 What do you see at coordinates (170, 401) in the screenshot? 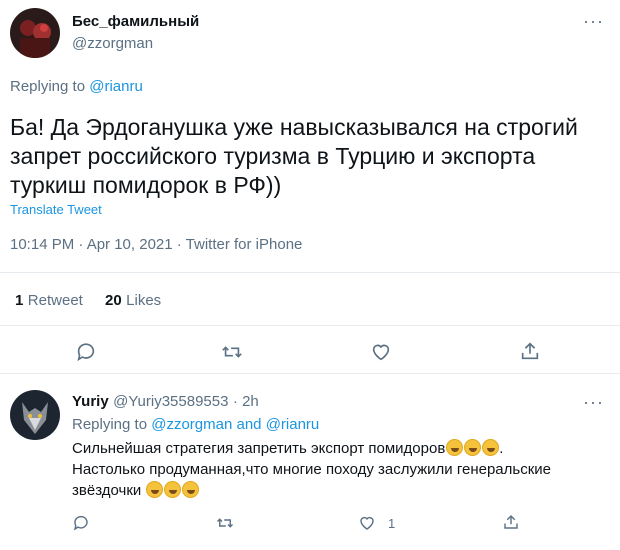
I see `reply-author-handle: @Yuriy35589553` at bounding box center [170, 401].